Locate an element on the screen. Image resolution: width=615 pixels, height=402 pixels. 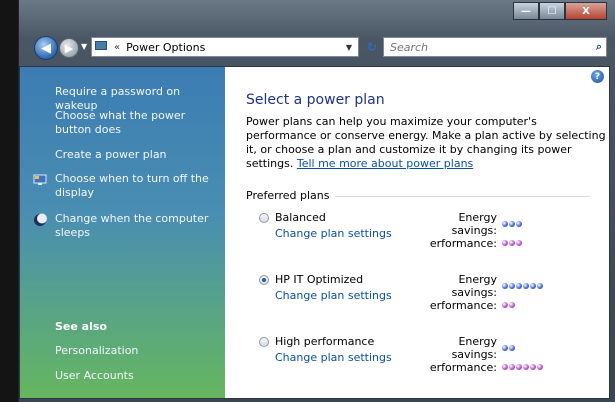
sidebar-link-create-plan: Create a power plan is located at coordinates (111, 155).